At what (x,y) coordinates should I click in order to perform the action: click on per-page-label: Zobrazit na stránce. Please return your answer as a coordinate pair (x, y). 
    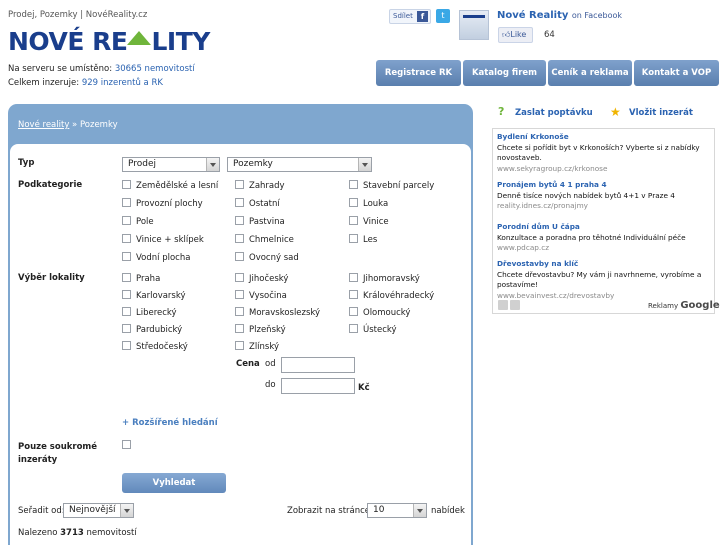
    Looking at the image, I should click on (329, 511).